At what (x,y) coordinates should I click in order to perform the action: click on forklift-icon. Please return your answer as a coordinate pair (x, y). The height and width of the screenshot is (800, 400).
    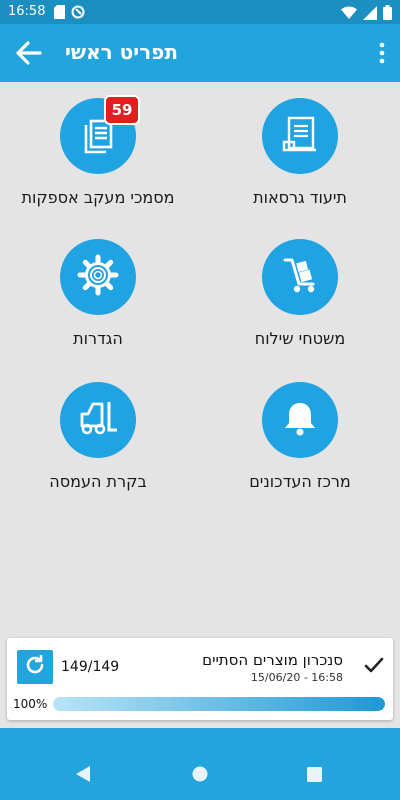
    Looking at the image, I should click on (98, 420).